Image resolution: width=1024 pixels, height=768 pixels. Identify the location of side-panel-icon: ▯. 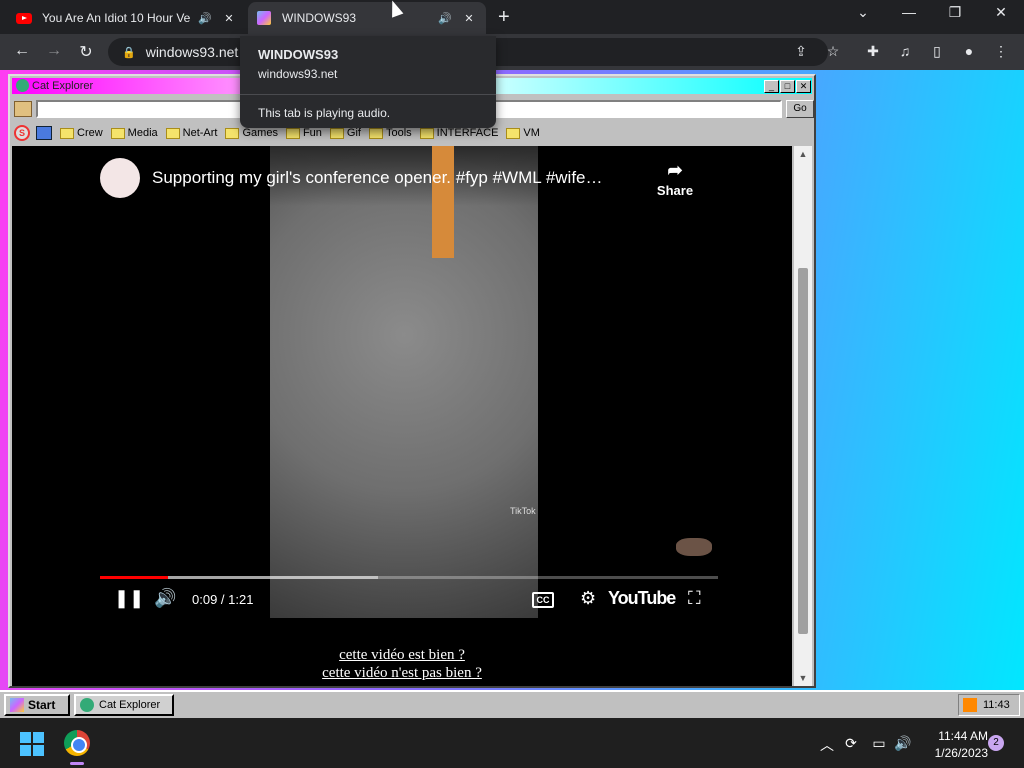
(937, 51).